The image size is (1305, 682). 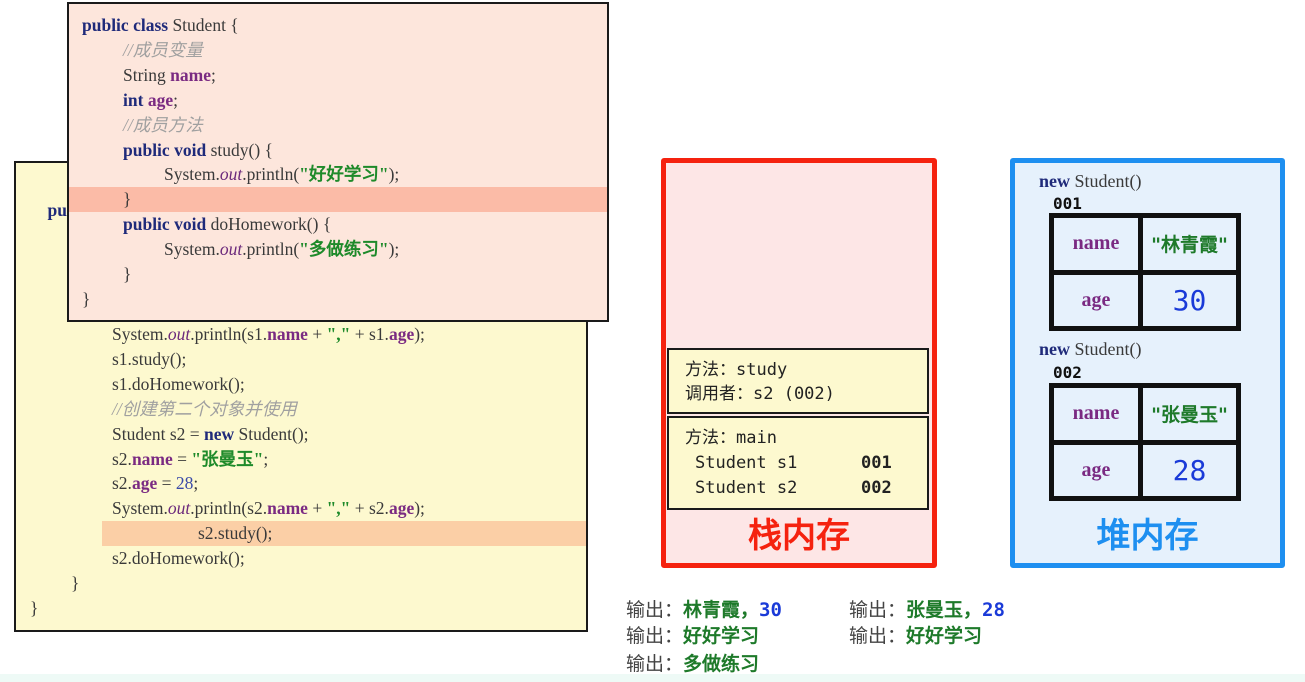 I want to click on study-method-row: 方法：study, so click(x=736, y=370).